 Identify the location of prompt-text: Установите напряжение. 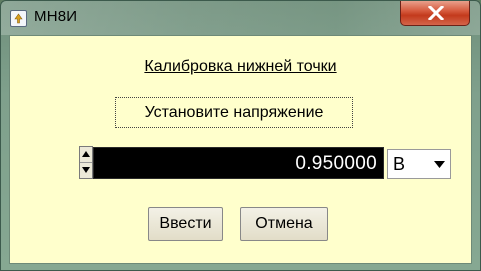
(234, 112).